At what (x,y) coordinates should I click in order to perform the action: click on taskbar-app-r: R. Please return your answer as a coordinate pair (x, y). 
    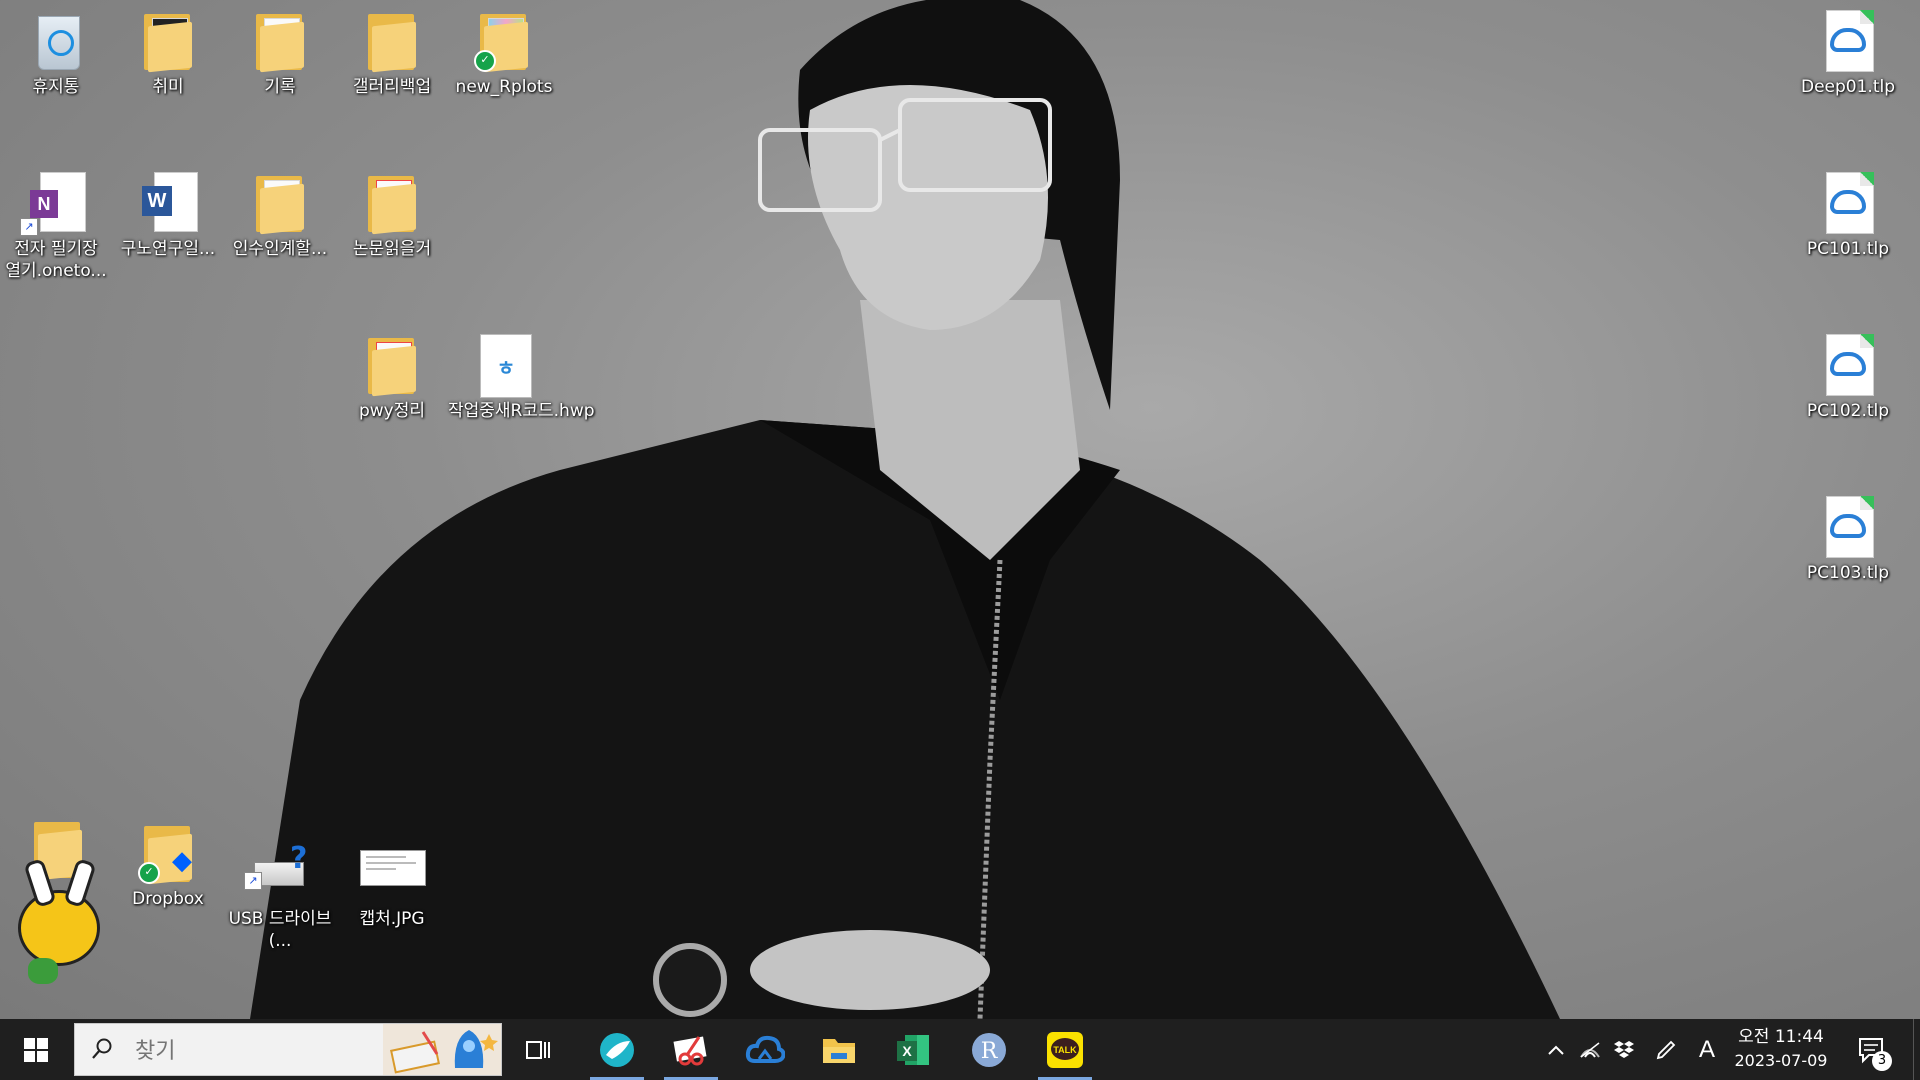
    Looking at the image, I should click on (989, 1049).